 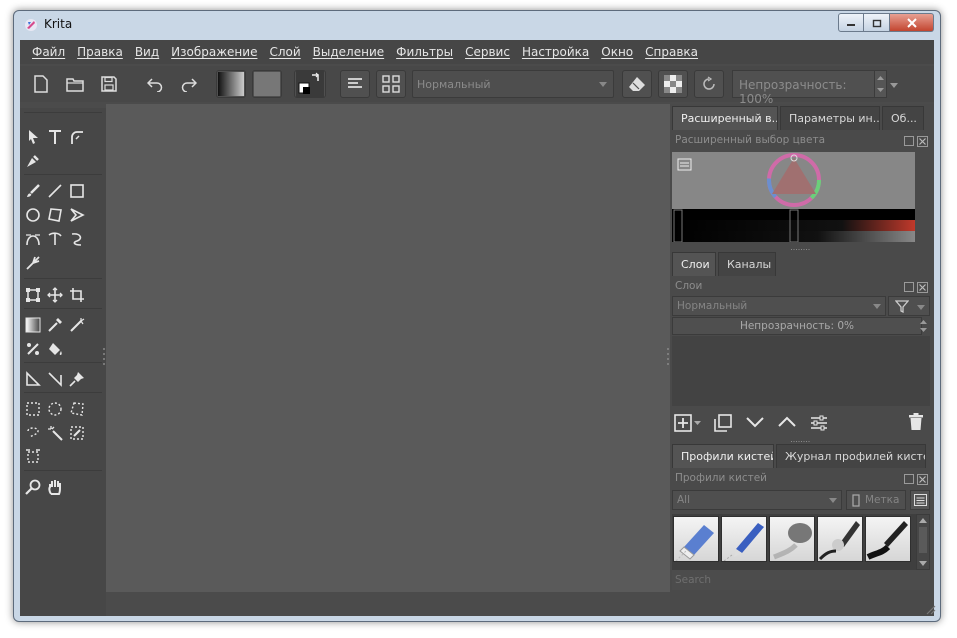 What do you see at coordinates (77, 379) in the screenshot?
I see `pin-tool` at bounding box center [77, 379].